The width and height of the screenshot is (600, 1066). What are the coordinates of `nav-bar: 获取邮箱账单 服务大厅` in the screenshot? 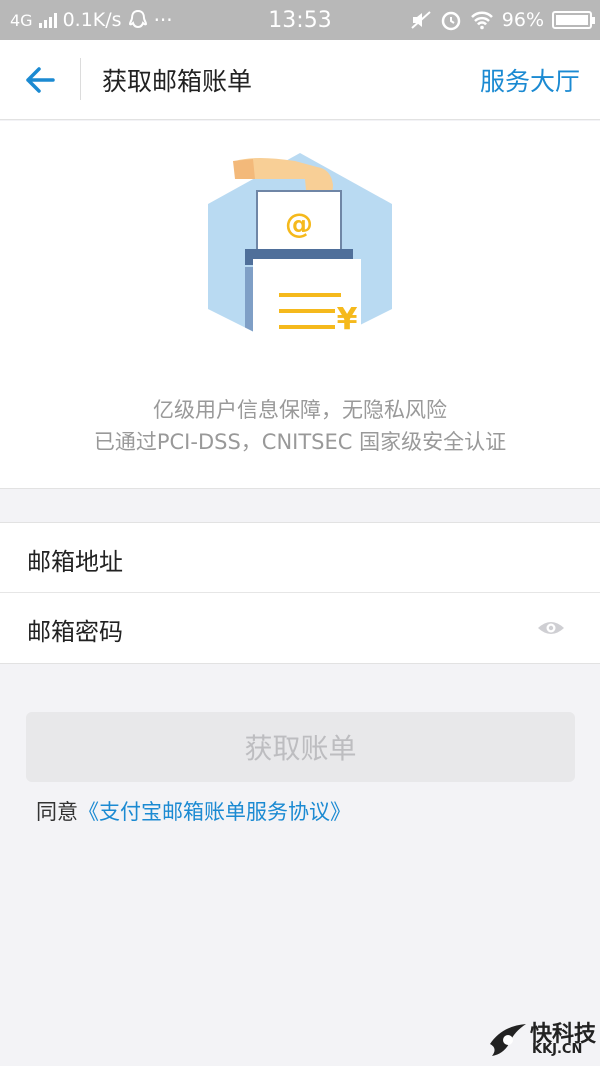 It's located at (300, 80).